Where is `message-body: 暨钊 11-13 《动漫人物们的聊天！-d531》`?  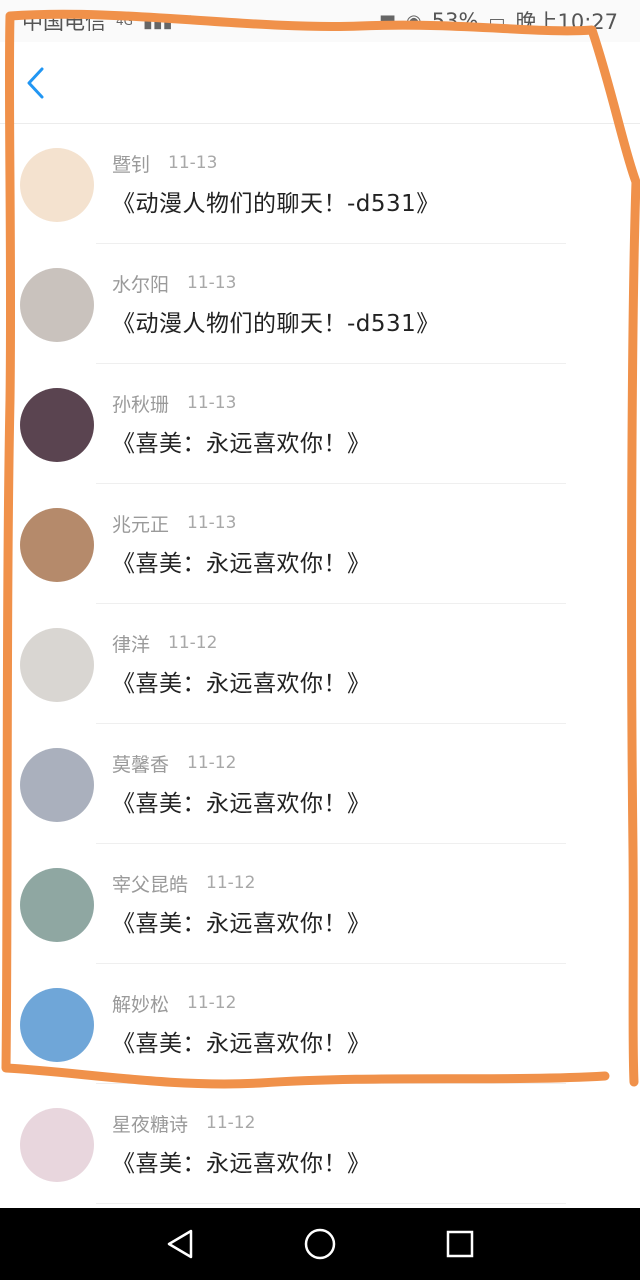 message-body: 暨钊 11-13 《动漫人物们的聊天！-d531》 is located at coordinates (276, 183).